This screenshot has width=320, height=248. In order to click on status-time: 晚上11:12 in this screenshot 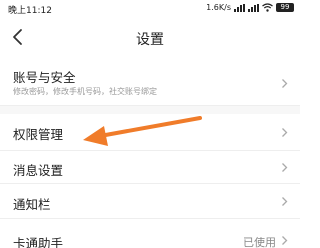, I will do `click(30, 11)`.